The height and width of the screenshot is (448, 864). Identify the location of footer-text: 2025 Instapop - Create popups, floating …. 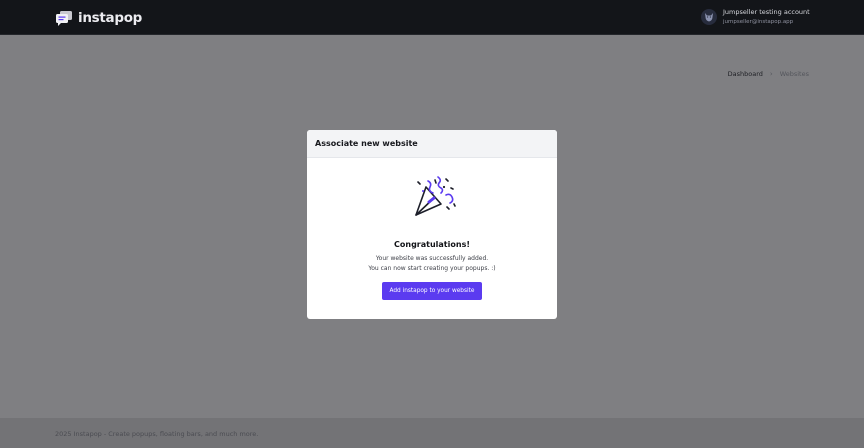
(157, 434).